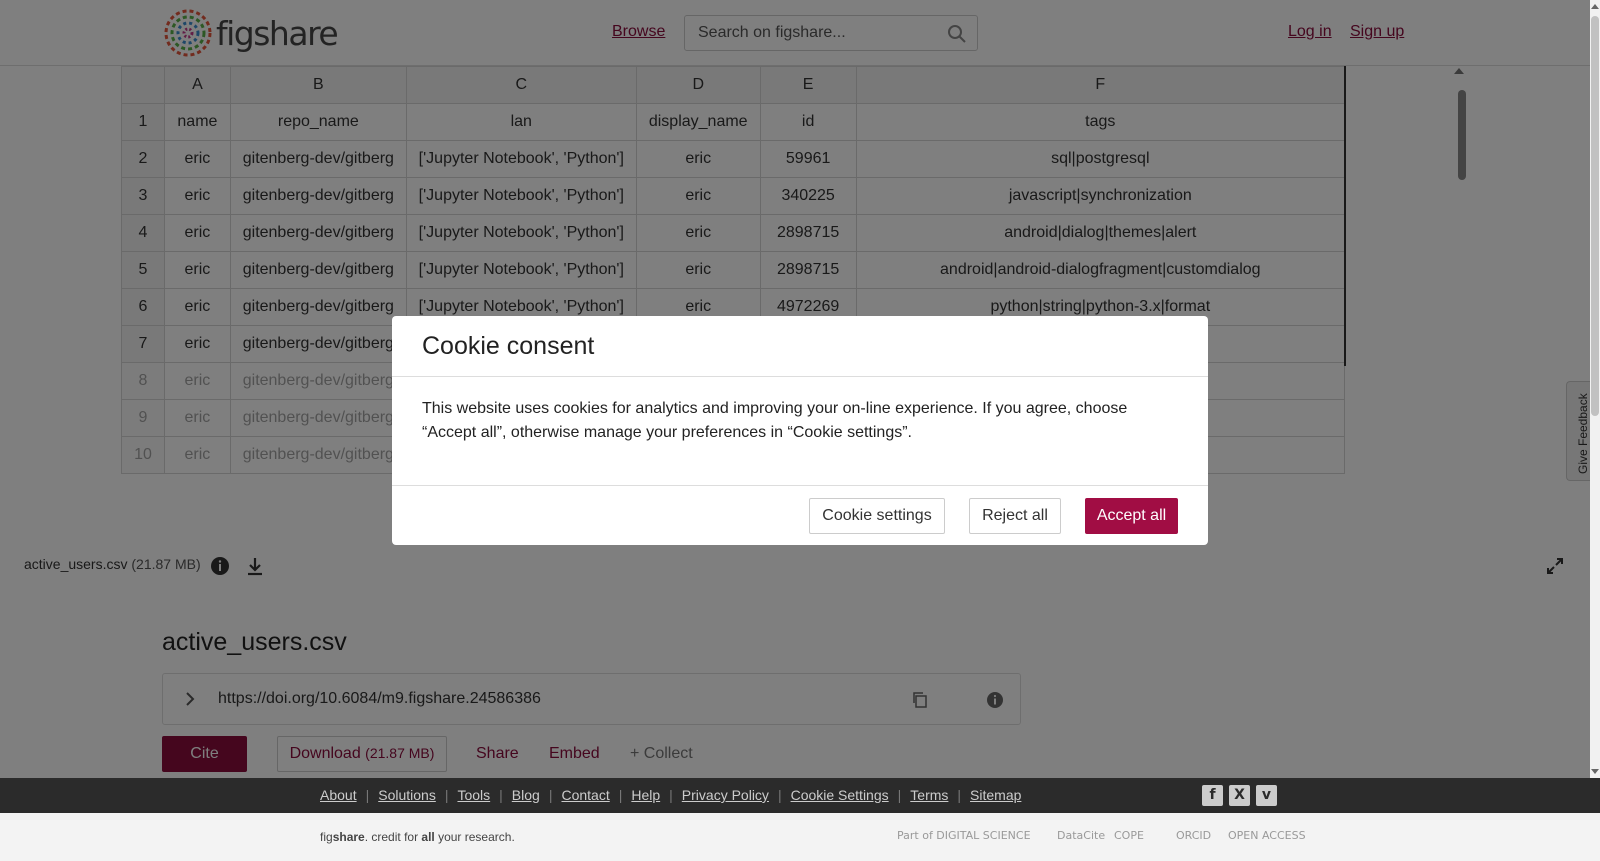 The height and width of the screenshot is (861, 1600). I want to click on open-access-logo: OPEN ACCESS, so click(1267, 835).